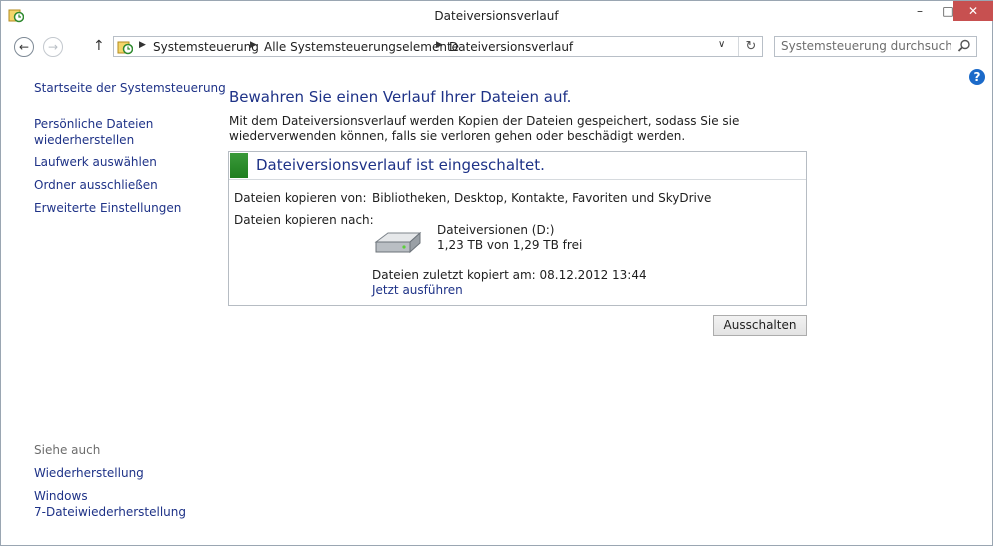 Image resolution: width=993 pixels, height=546 pixels. I want to click on turn-off-button: Ausschalten, so click(760, 325).